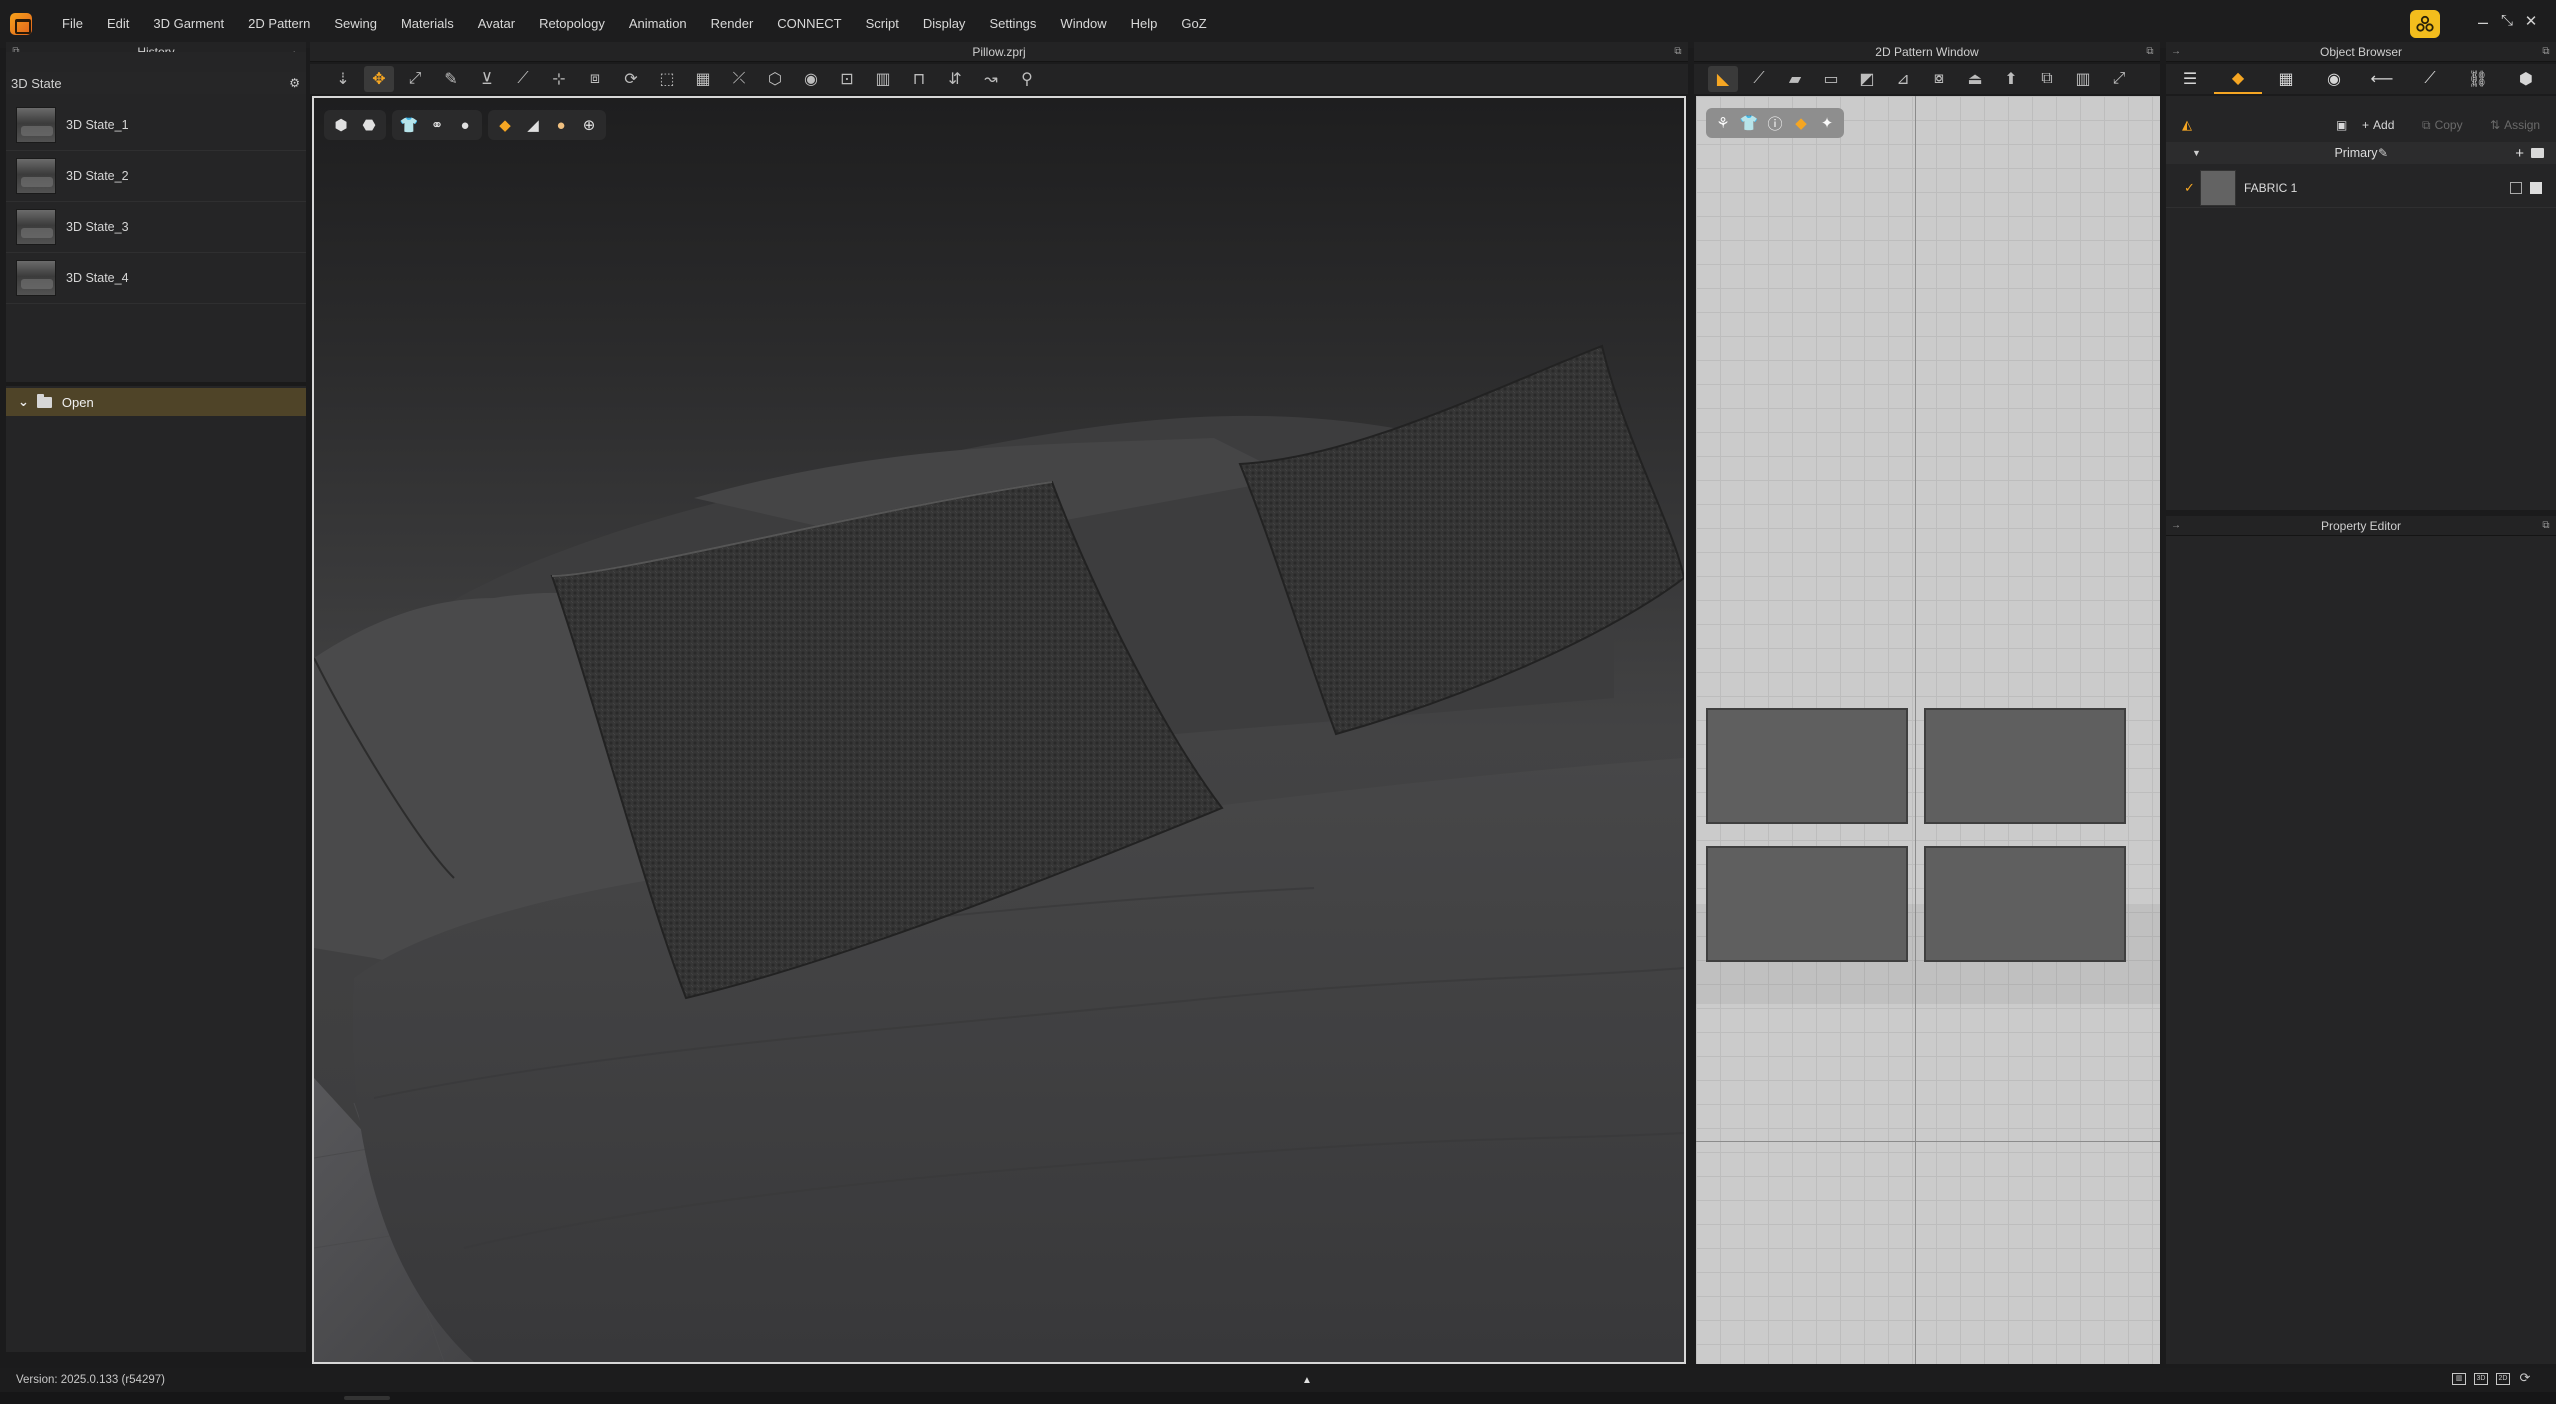  What do you see at coordinates (379, 79) in the screenshot?
I see `transform-gizmo-icon: ✥` at bounding box center [379, 79].